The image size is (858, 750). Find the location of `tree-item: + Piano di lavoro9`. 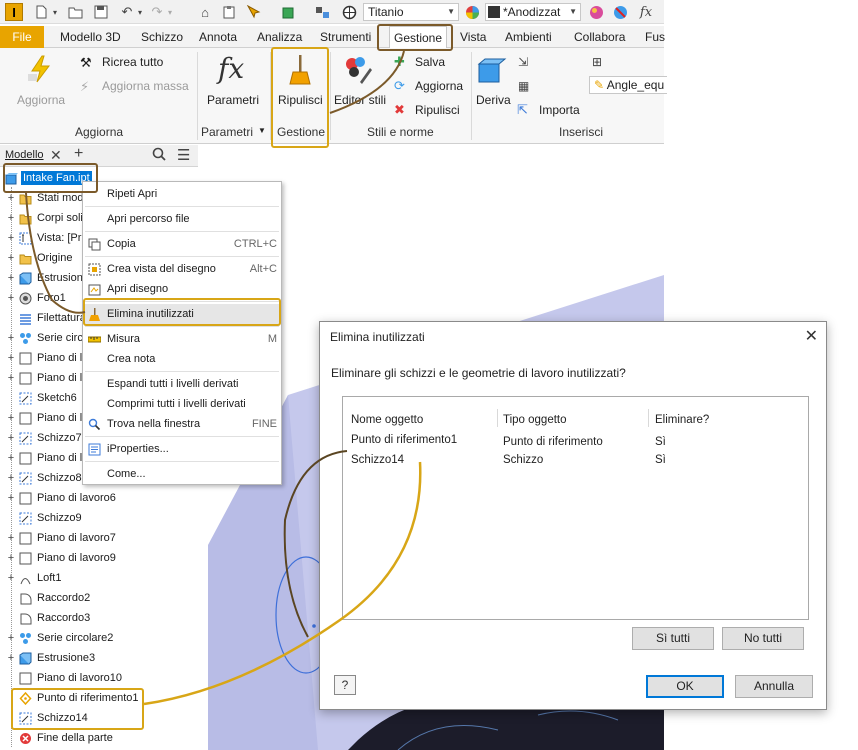

tree-item: + Piano di lavoro9 is located at coordinates (99, 558).